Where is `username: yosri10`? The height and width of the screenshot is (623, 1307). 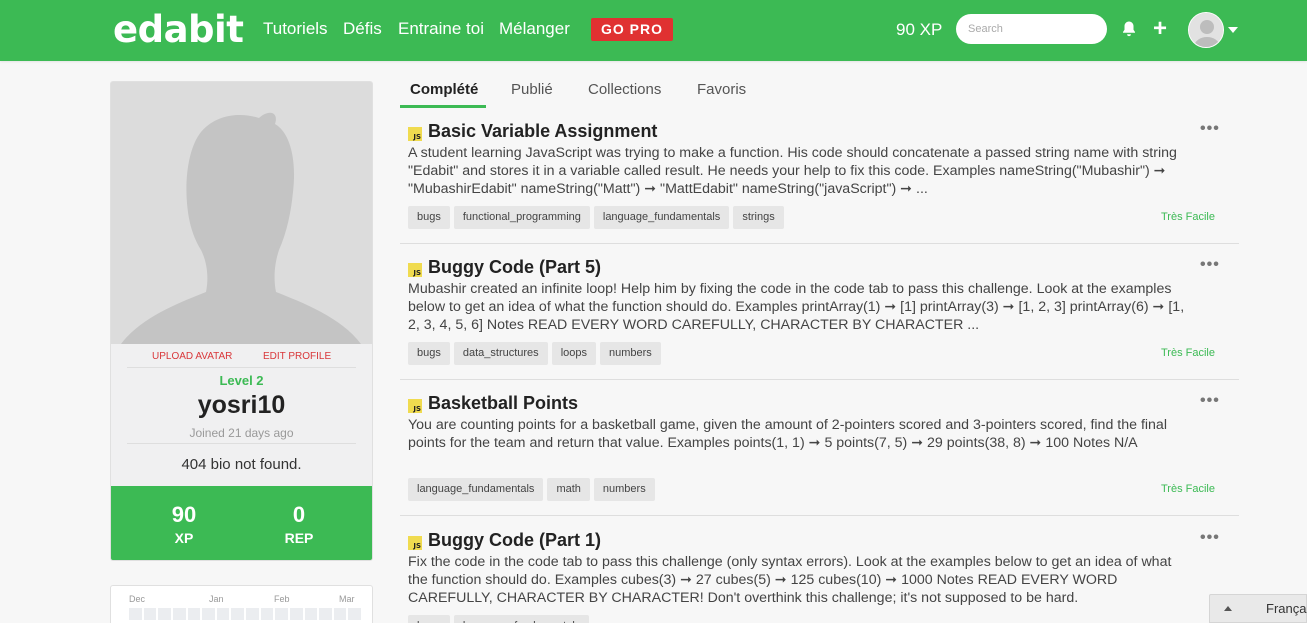
username: yosri10 is located at coordinates (241, 405).